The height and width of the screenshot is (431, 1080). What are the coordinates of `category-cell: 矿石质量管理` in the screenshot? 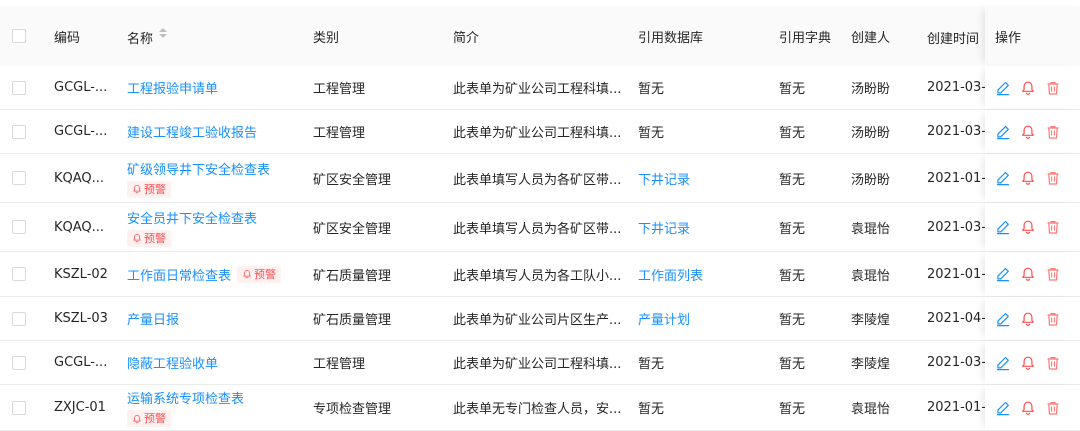 It's located at (352, 320).